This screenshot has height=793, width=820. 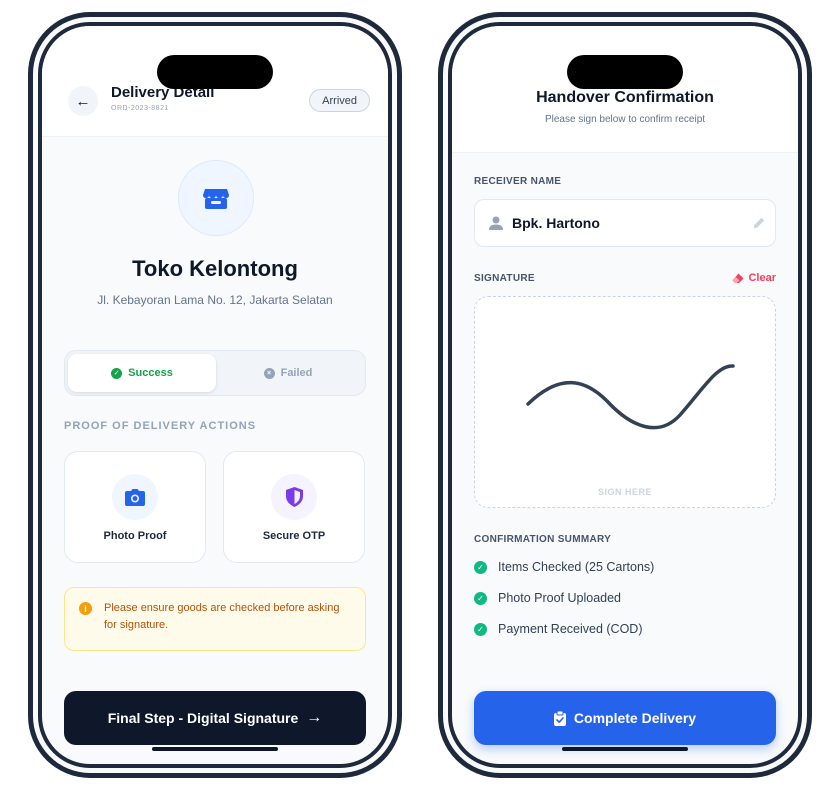 I want to click on store-avatar, so click(x=216, y=198).